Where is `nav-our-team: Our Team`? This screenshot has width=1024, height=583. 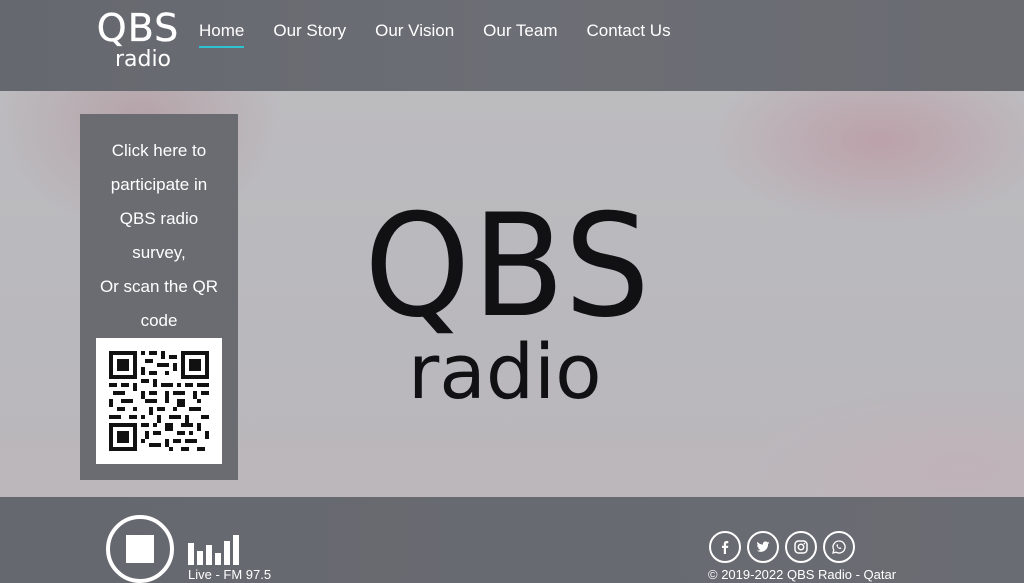 nav-our-team: Our Team is located at coordinates (520, 35).